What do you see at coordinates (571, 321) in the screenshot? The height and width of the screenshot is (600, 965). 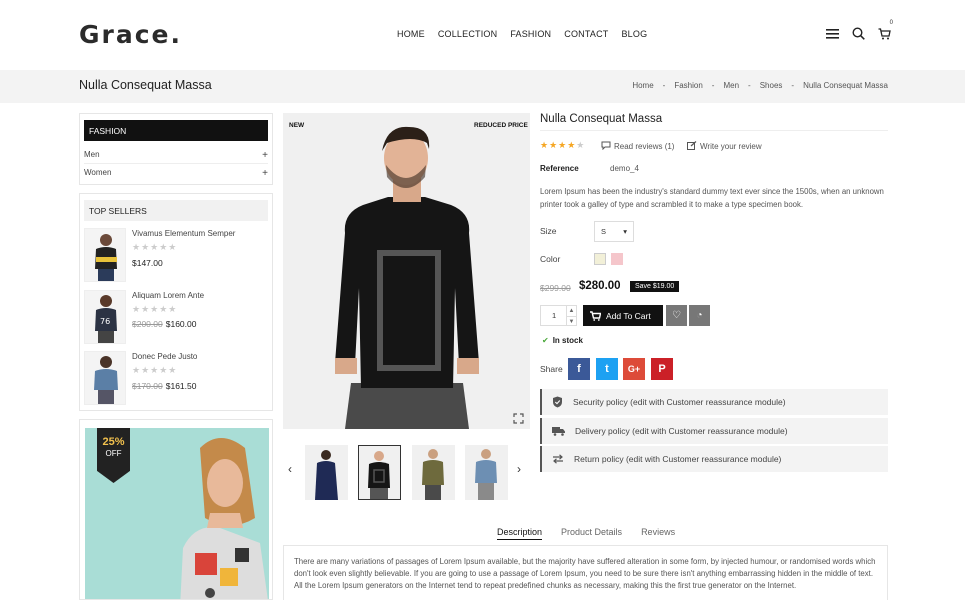 I see `quantity-down-icon: ▼` at bounding box center [571, 321].